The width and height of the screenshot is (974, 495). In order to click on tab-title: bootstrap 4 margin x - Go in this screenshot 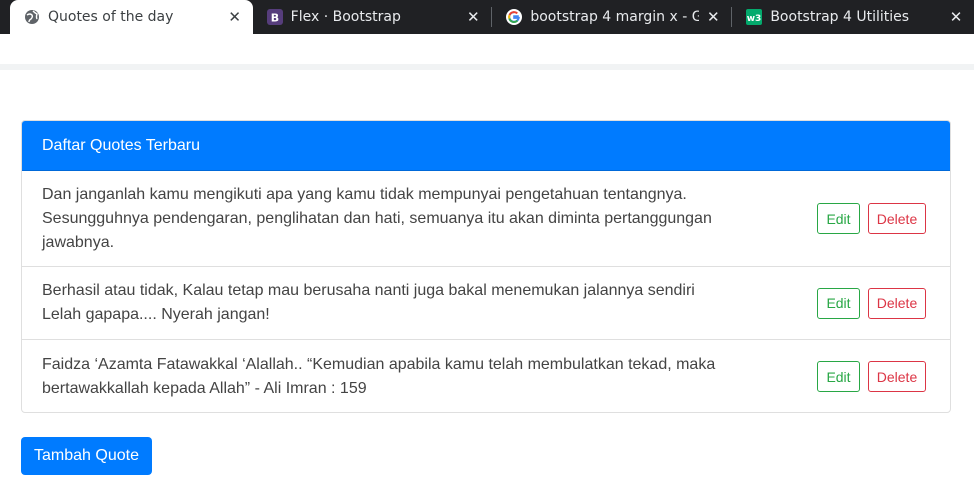, I will do `click(615, 17)`.